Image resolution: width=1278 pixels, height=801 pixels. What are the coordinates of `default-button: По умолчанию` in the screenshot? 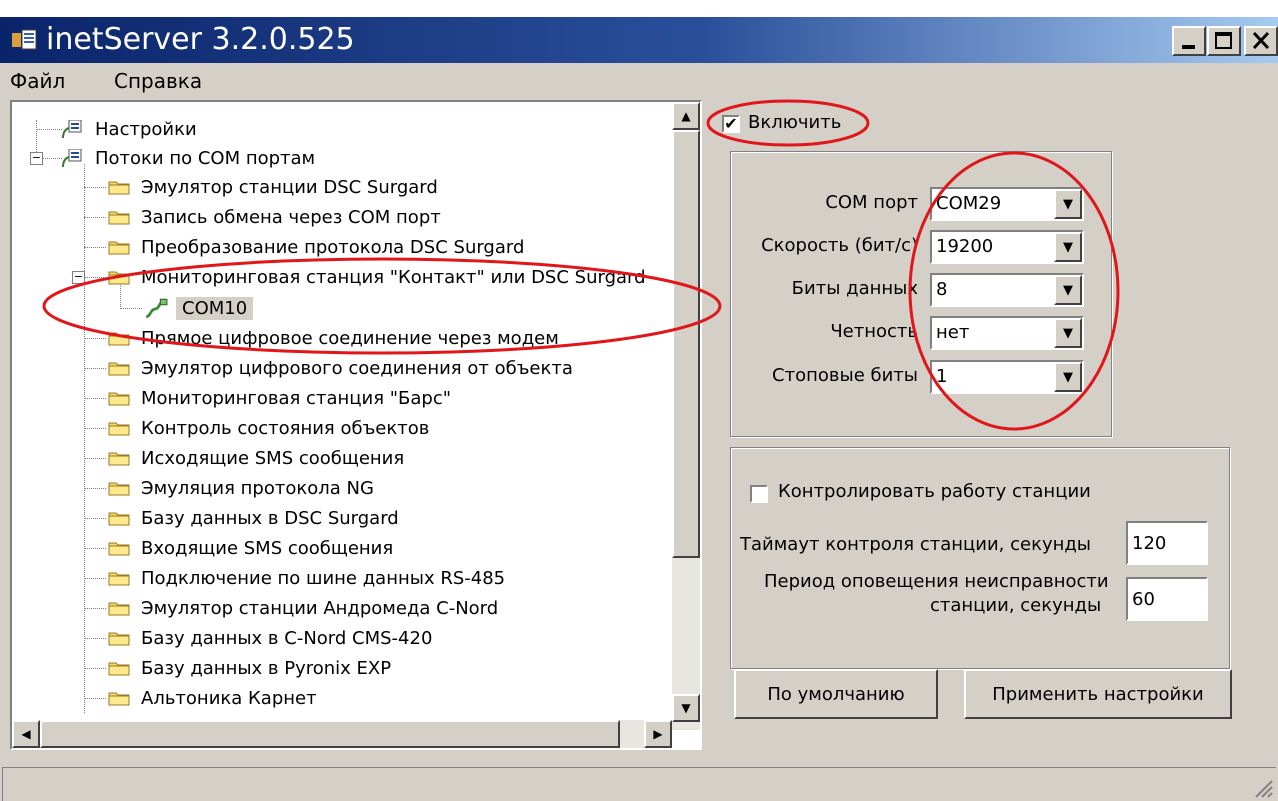 It's located at (836, 694).